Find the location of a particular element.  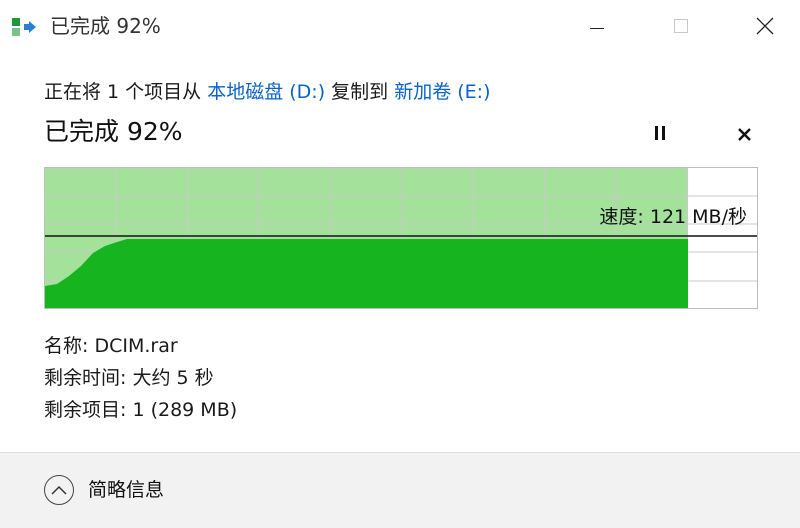

items-remaining-value: 1 (289 MB) is located at coordinates (185, 410).